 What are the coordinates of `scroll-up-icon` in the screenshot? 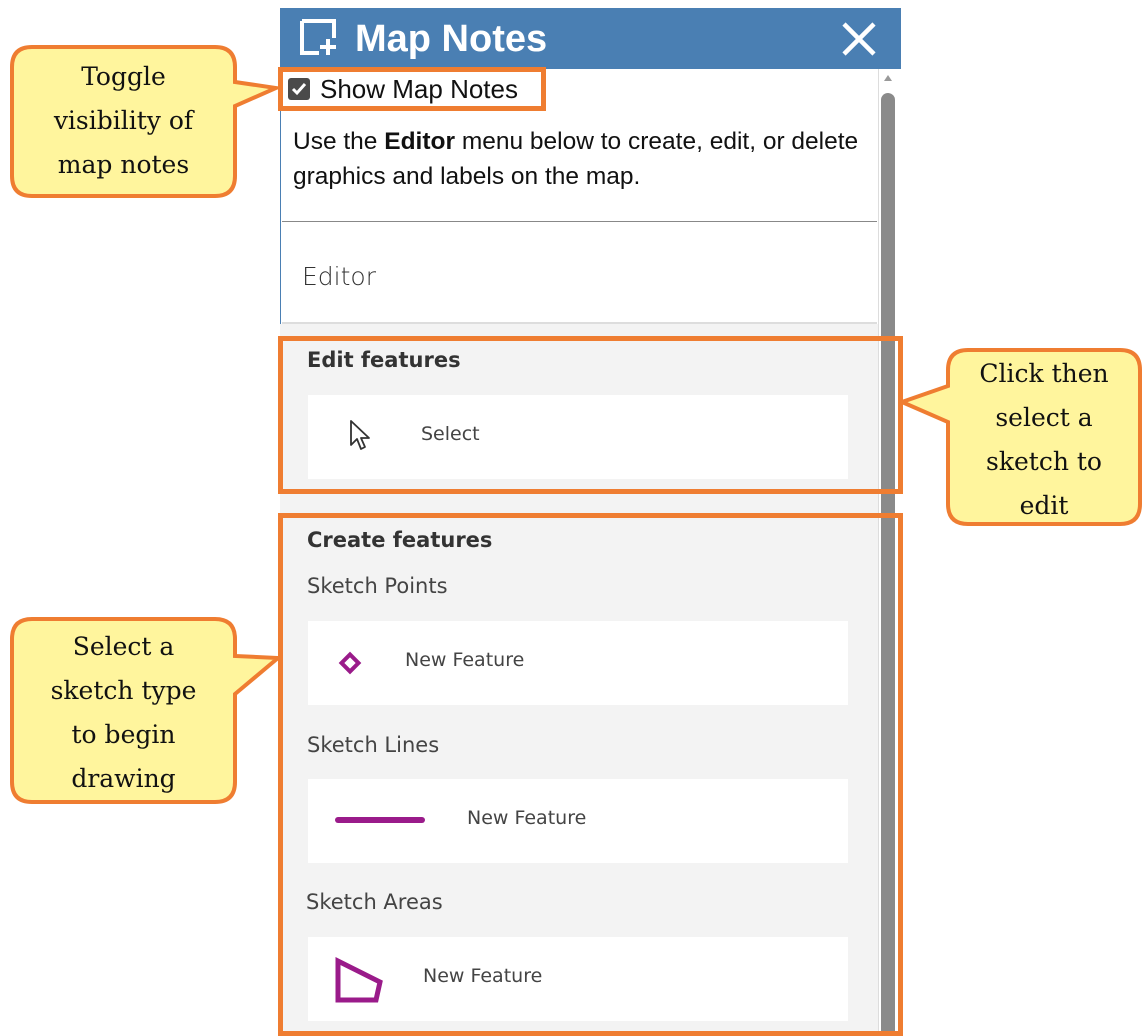 It's located at (888, 78).